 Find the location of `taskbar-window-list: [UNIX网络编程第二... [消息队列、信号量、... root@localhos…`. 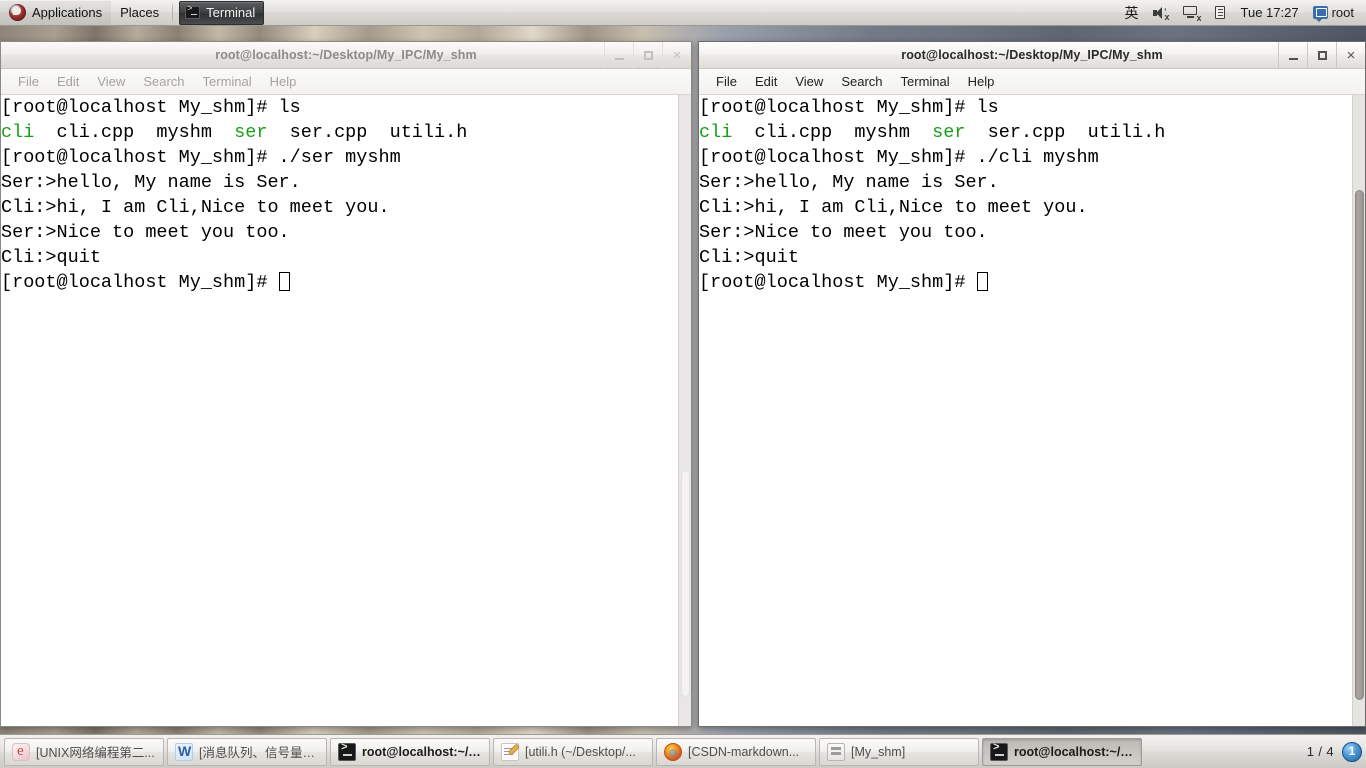

taskbar-window-list: [UNIX网络编程第二... [消息队列、信号量、... root@localhos… is located at coordinates (651, 751).